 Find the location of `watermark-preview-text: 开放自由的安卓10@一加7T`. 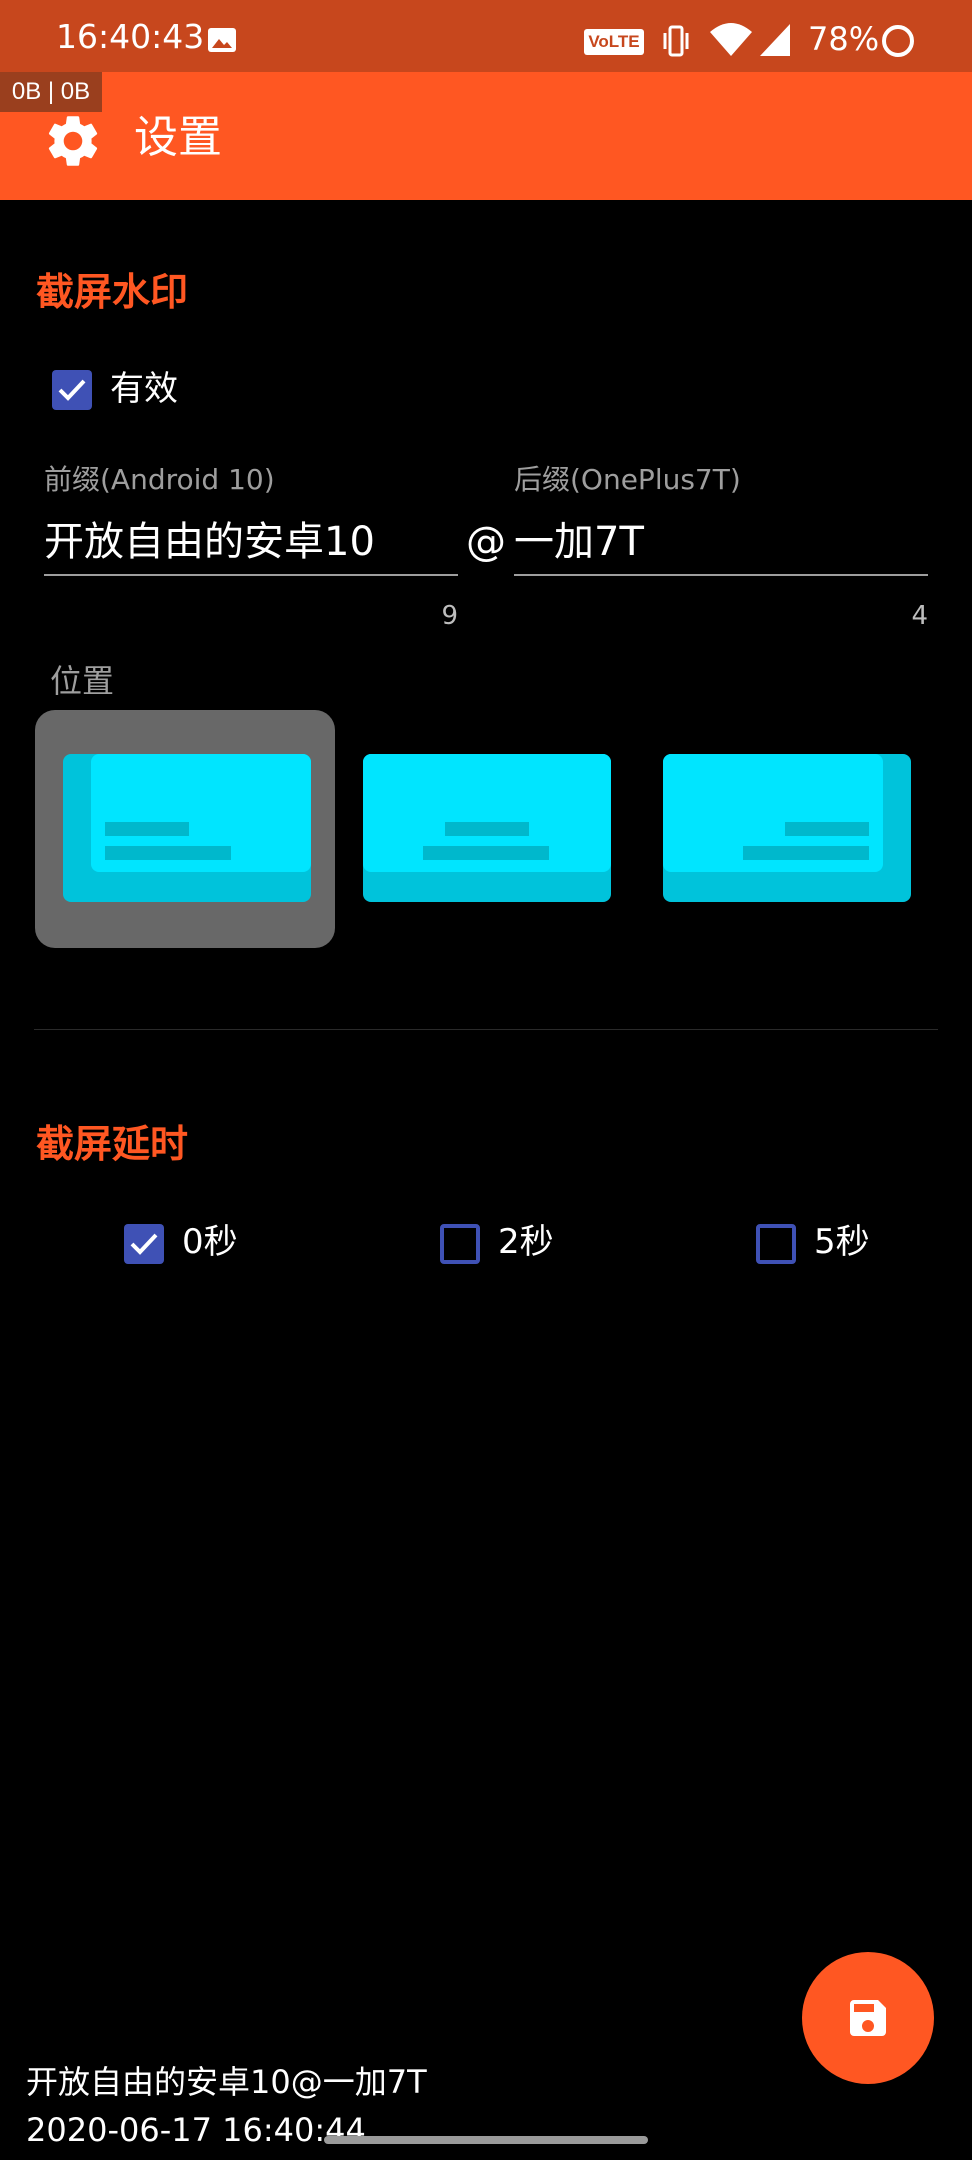

watermark-preview-text: 开放自由的安卓10@一加7T is located at coordinates (226, 2082).